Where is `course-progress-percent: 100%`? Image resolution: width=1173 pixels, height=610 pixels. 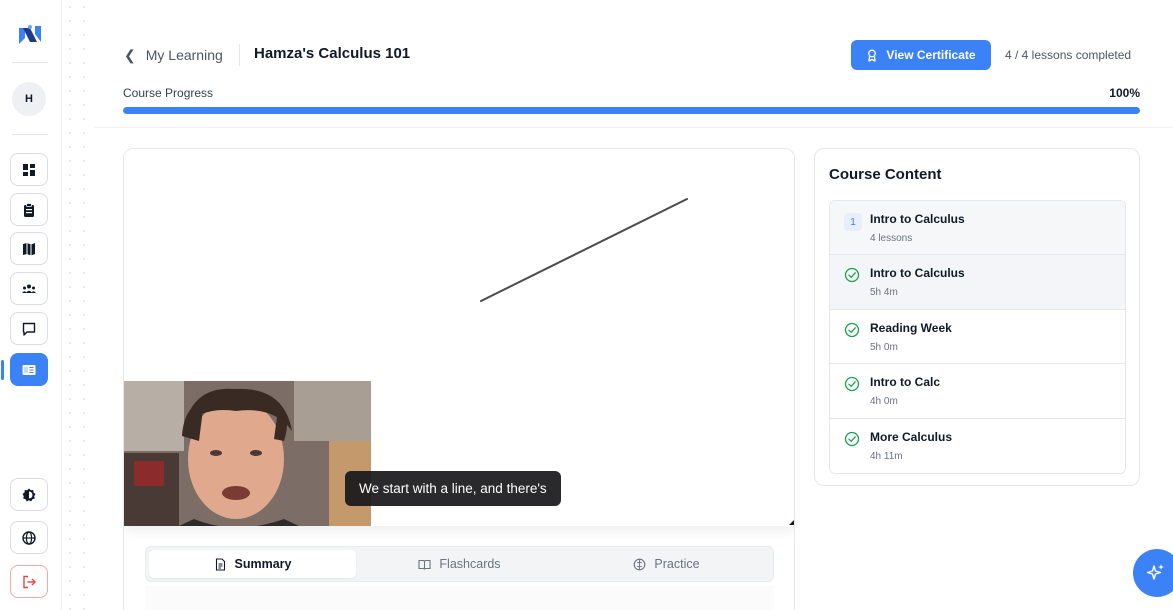 course-progress-percent: 100% is located at coordinates (1124, 93).